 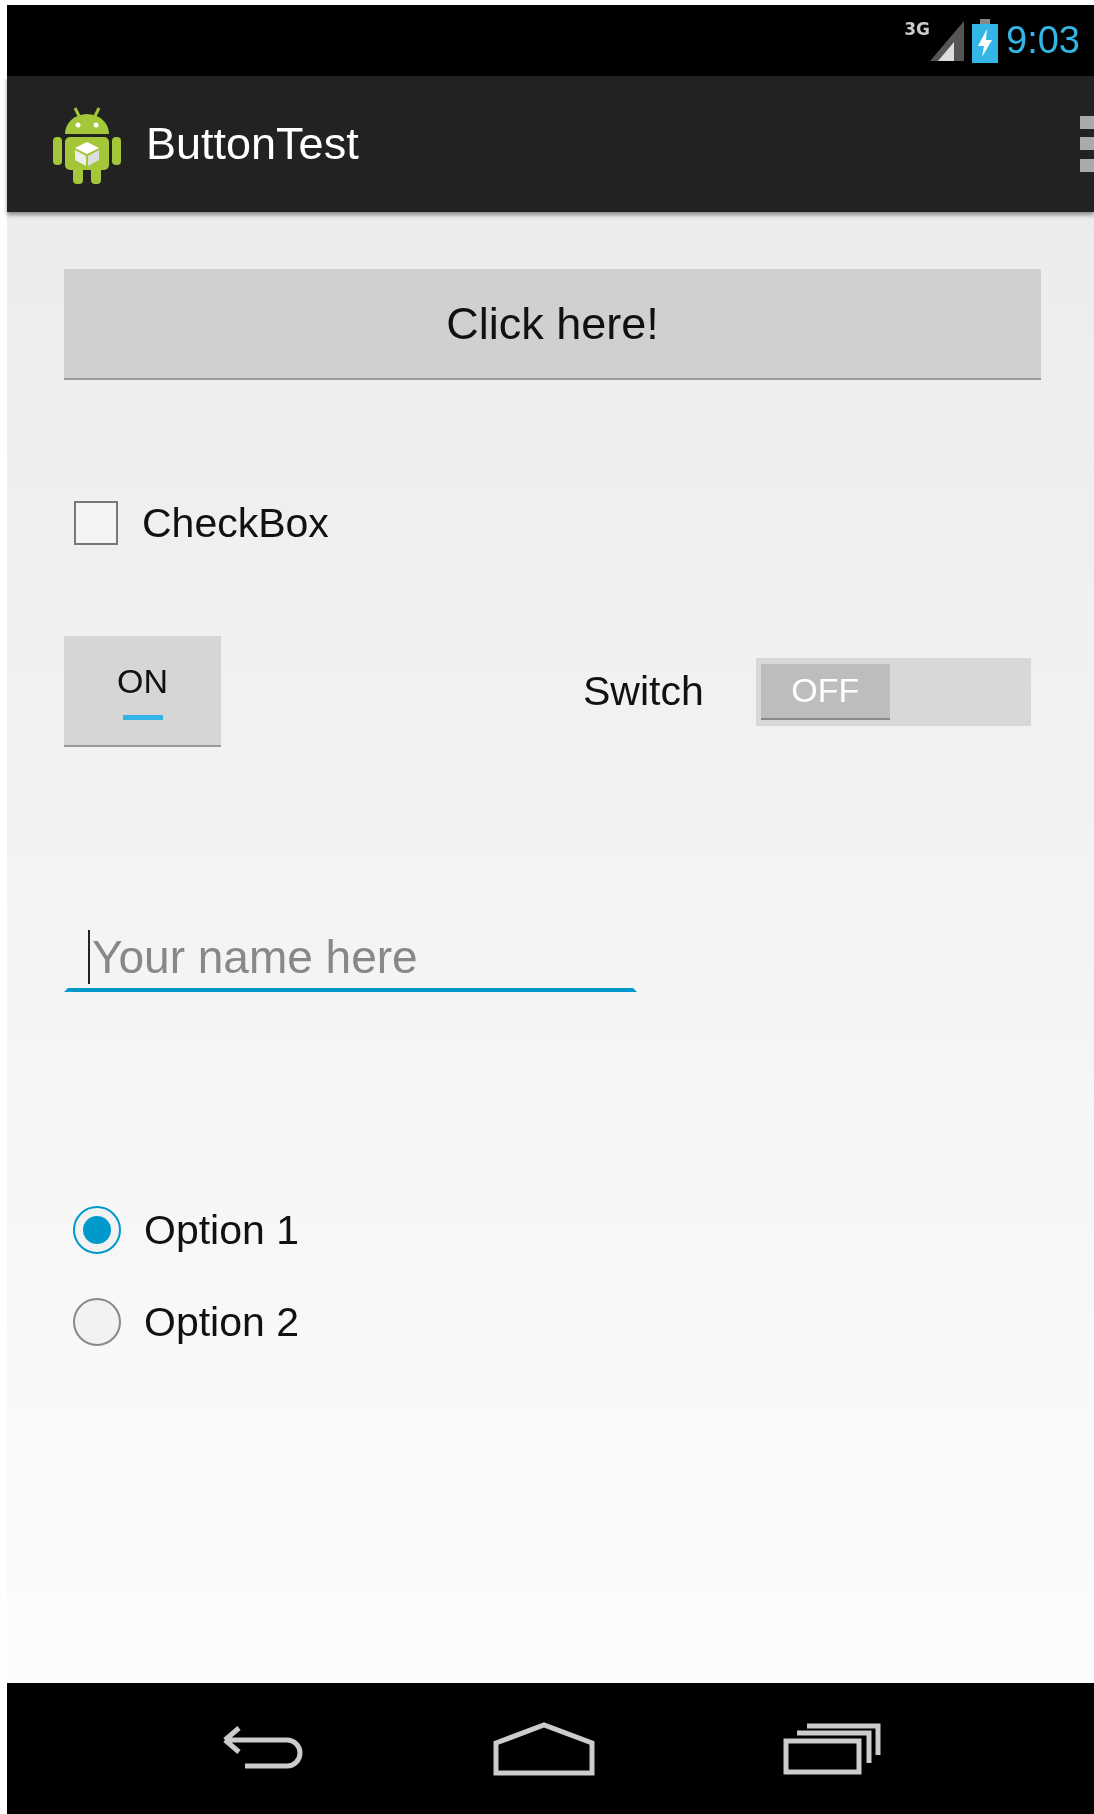 What do you see at coordinates (350, 953) in the screenshot?
I see `name-input-field: Your name here` at bounding box center [350, 953].